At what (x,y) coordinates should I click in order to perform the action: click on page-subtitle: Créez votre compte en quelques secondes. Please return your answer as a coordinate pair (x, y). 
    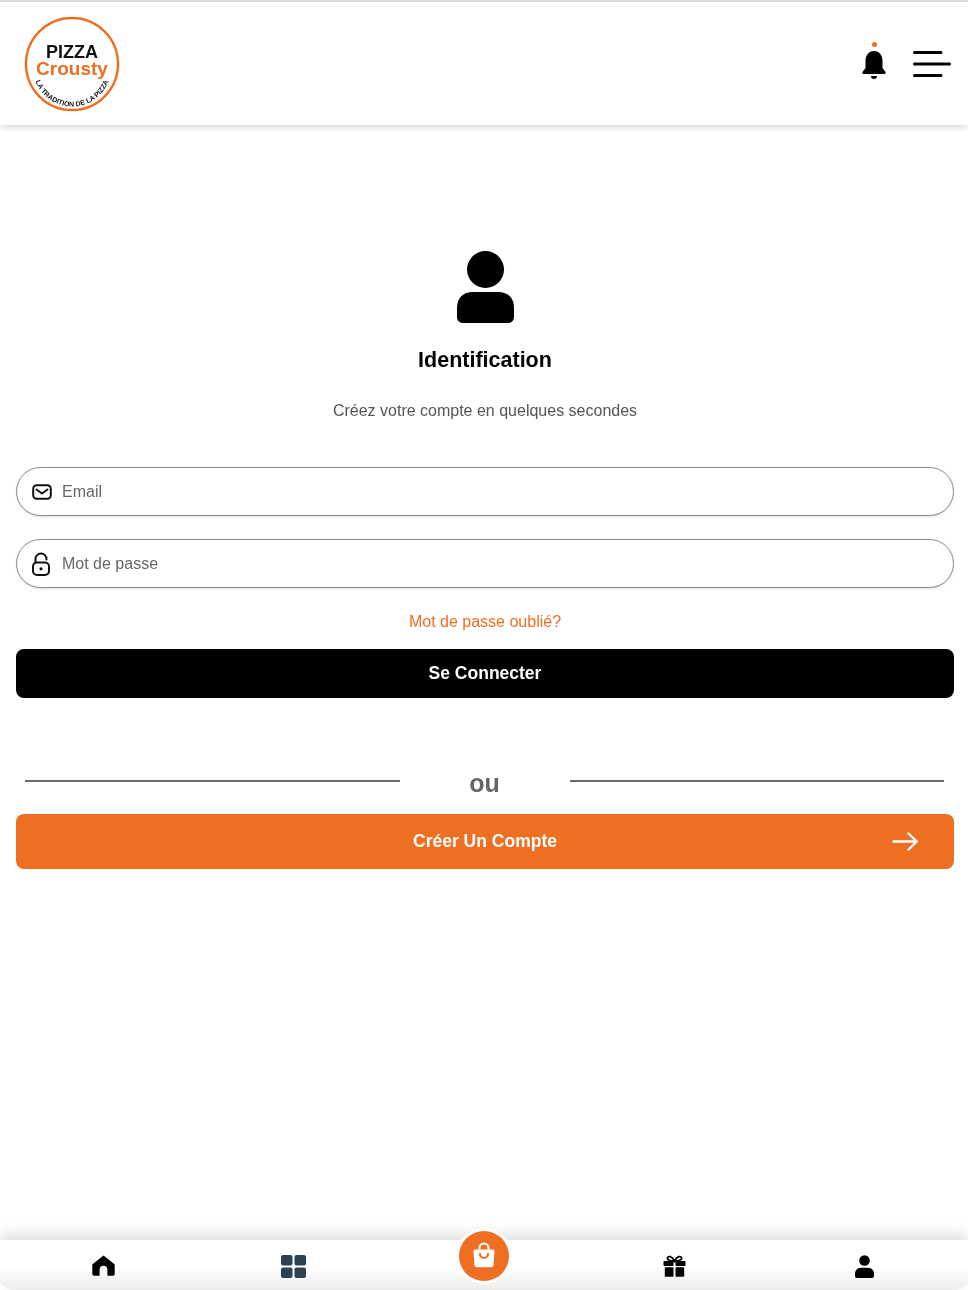
    Looking at the image, I should click on (485, 411).